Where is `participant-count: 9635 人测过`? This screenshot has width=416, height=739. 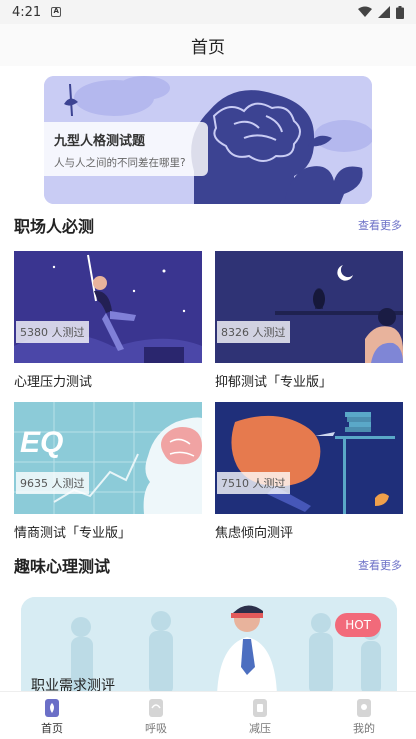
participant-count: 9635 人测过 is located at coordinates (52, 483).